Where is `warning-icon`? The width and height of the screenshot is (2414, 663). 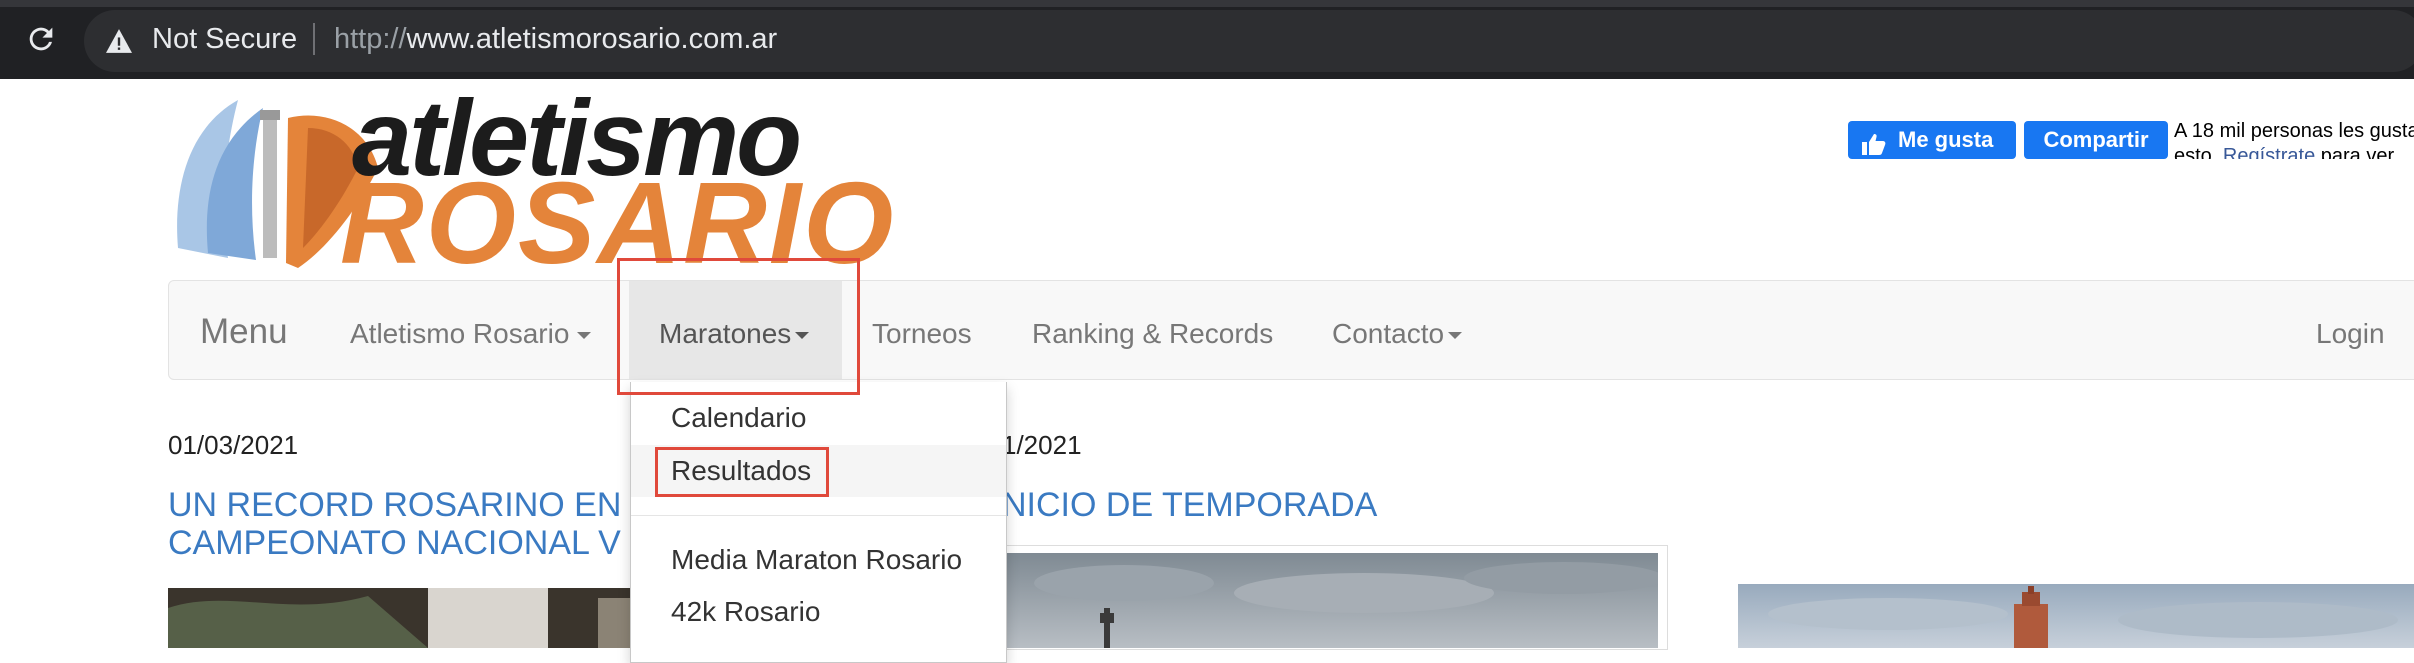
warning-icon is located at coordinates (119, 43).